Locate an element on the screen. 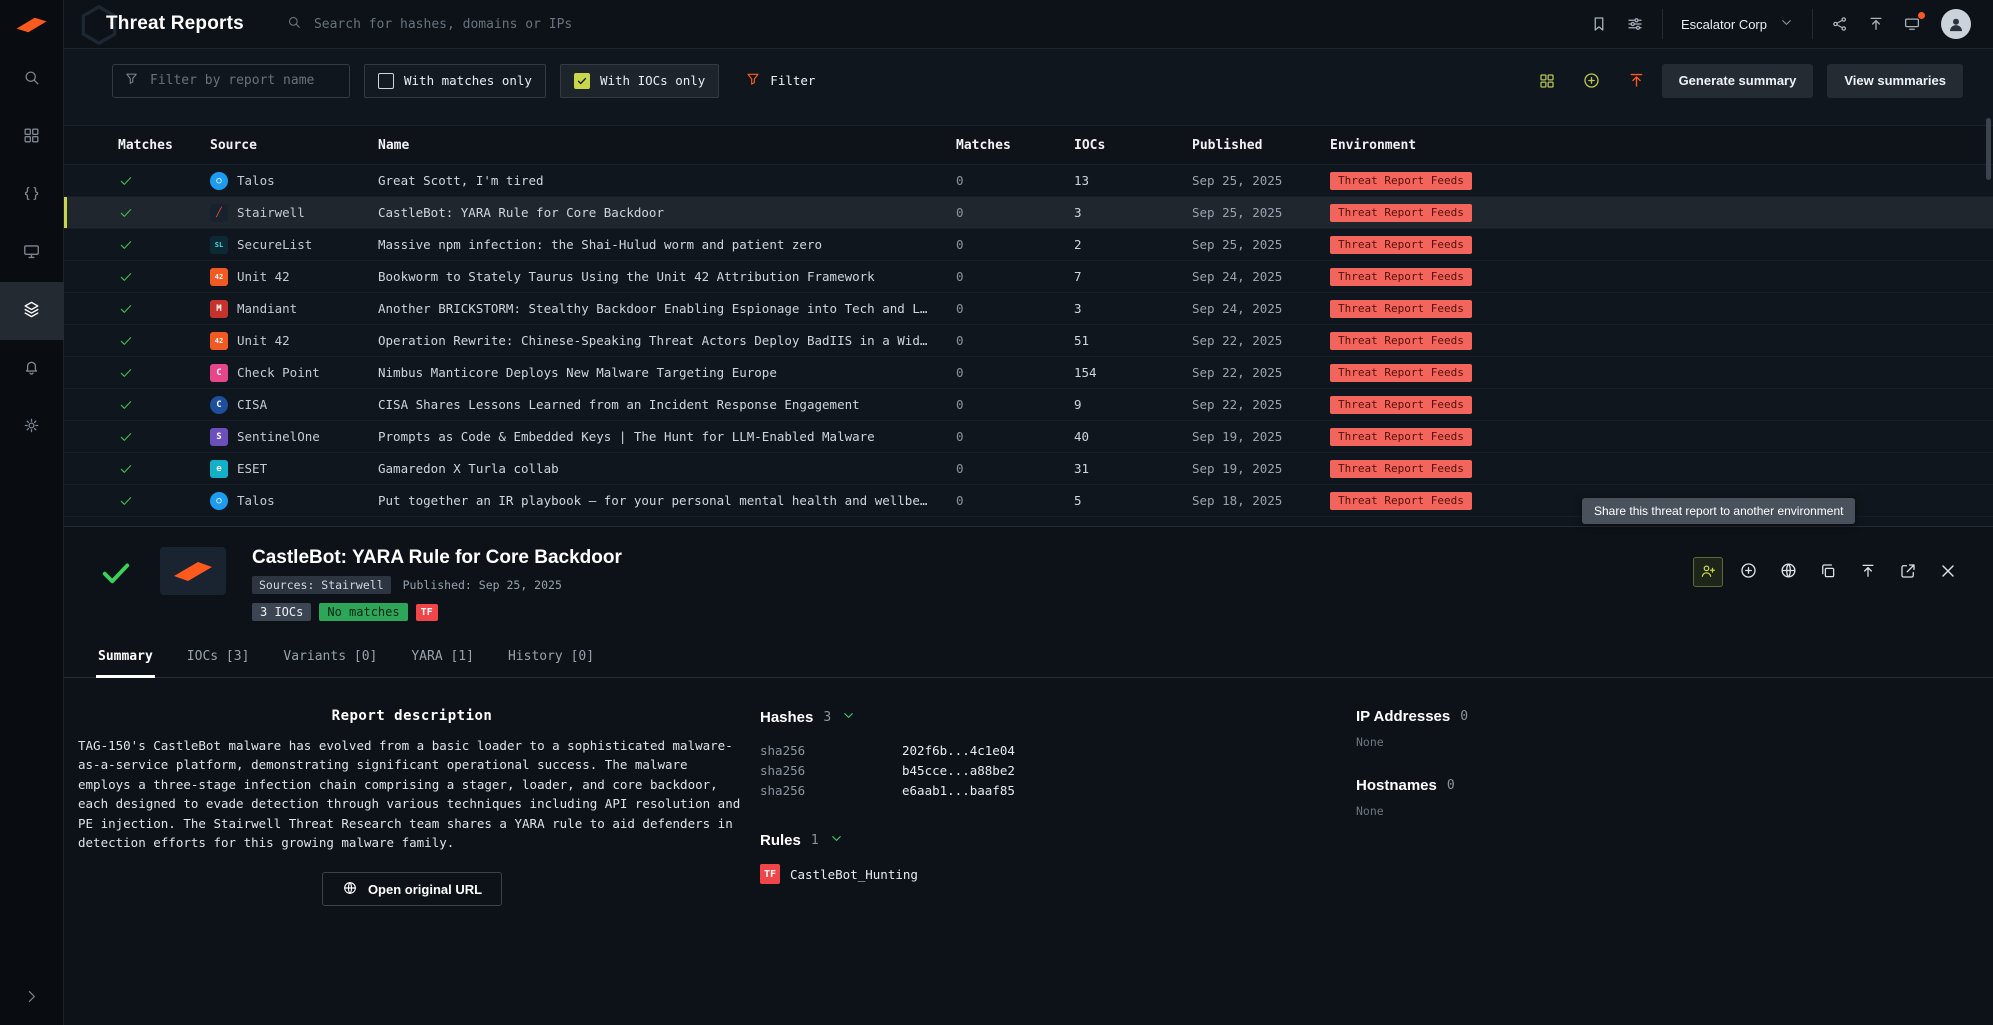 This screenshot has height=1025, width=1993. add-to-collection-button is located at coordinates (1748, 572).